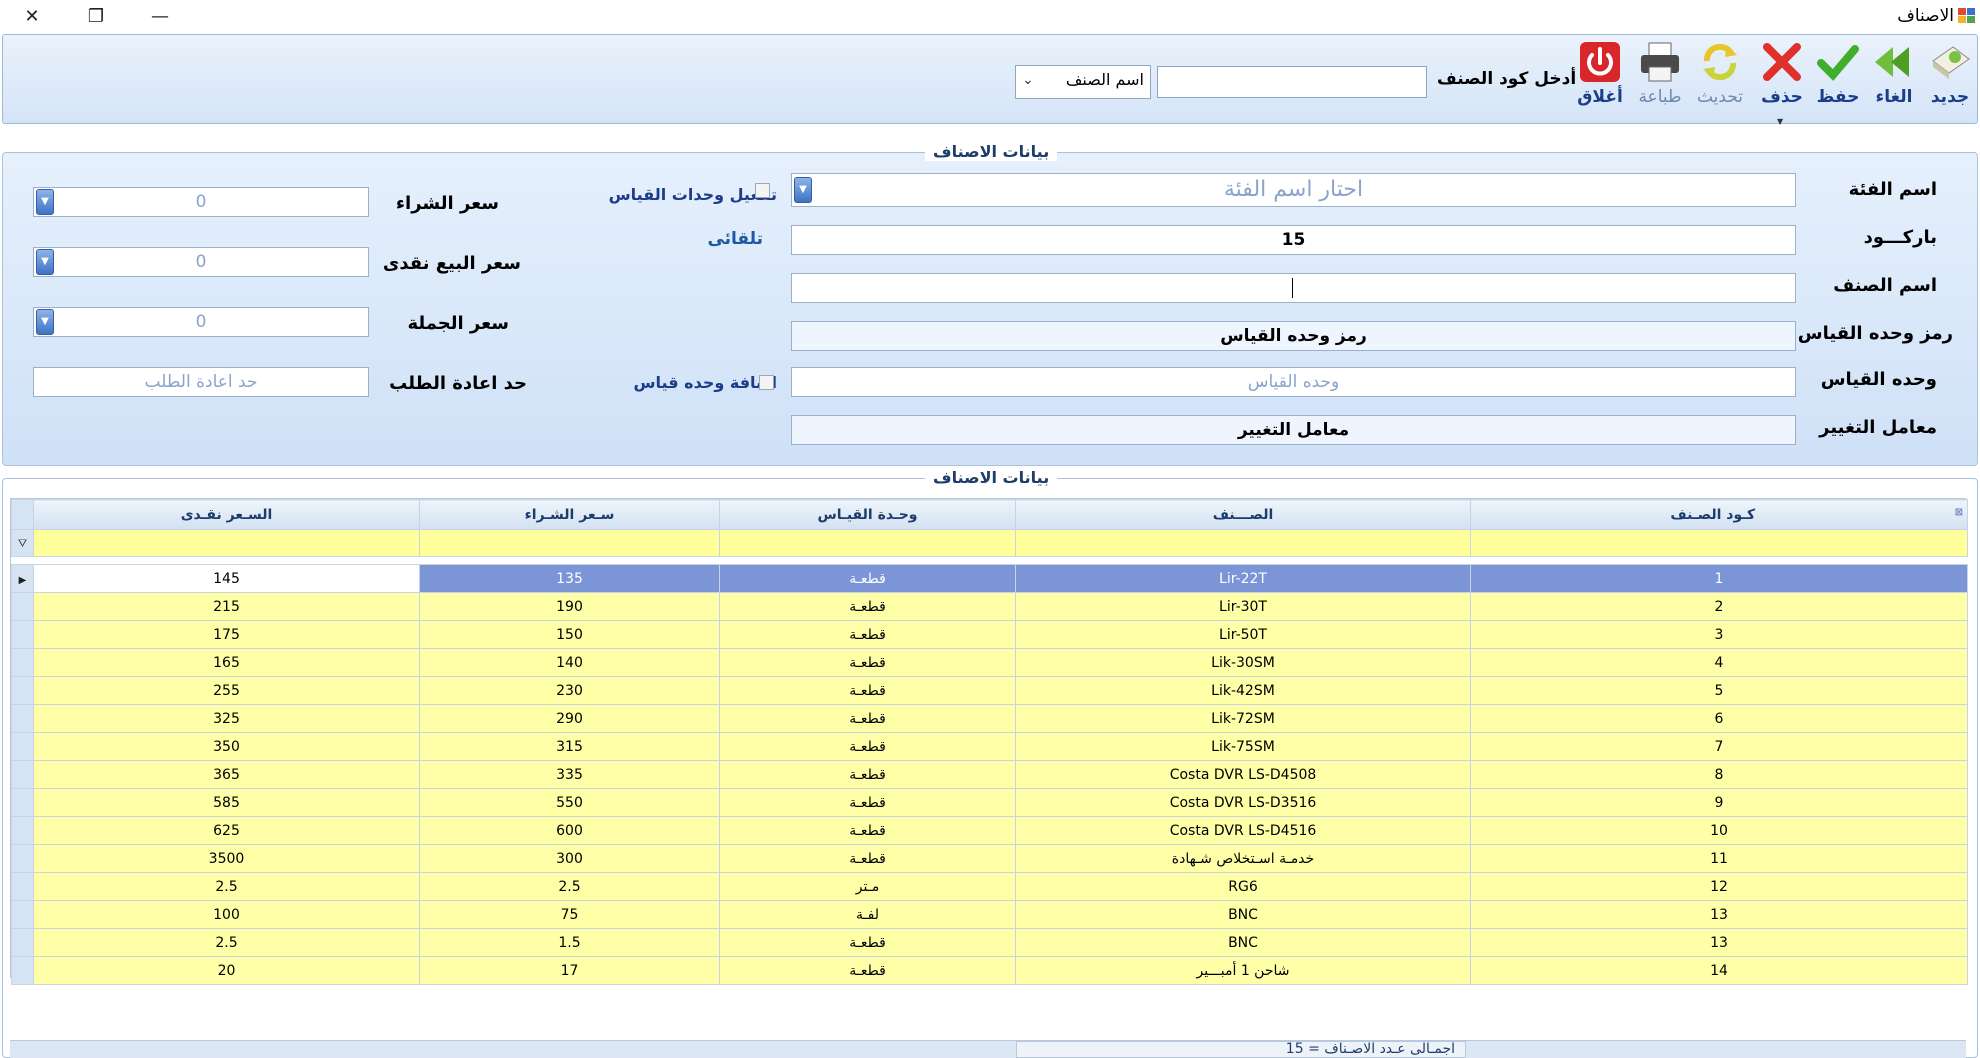 This screenshot has width=1980, height=1058. Describe the element at coordinates (569, 634) in the screenshot. I see `purchase-price-cell: 150` at that location.